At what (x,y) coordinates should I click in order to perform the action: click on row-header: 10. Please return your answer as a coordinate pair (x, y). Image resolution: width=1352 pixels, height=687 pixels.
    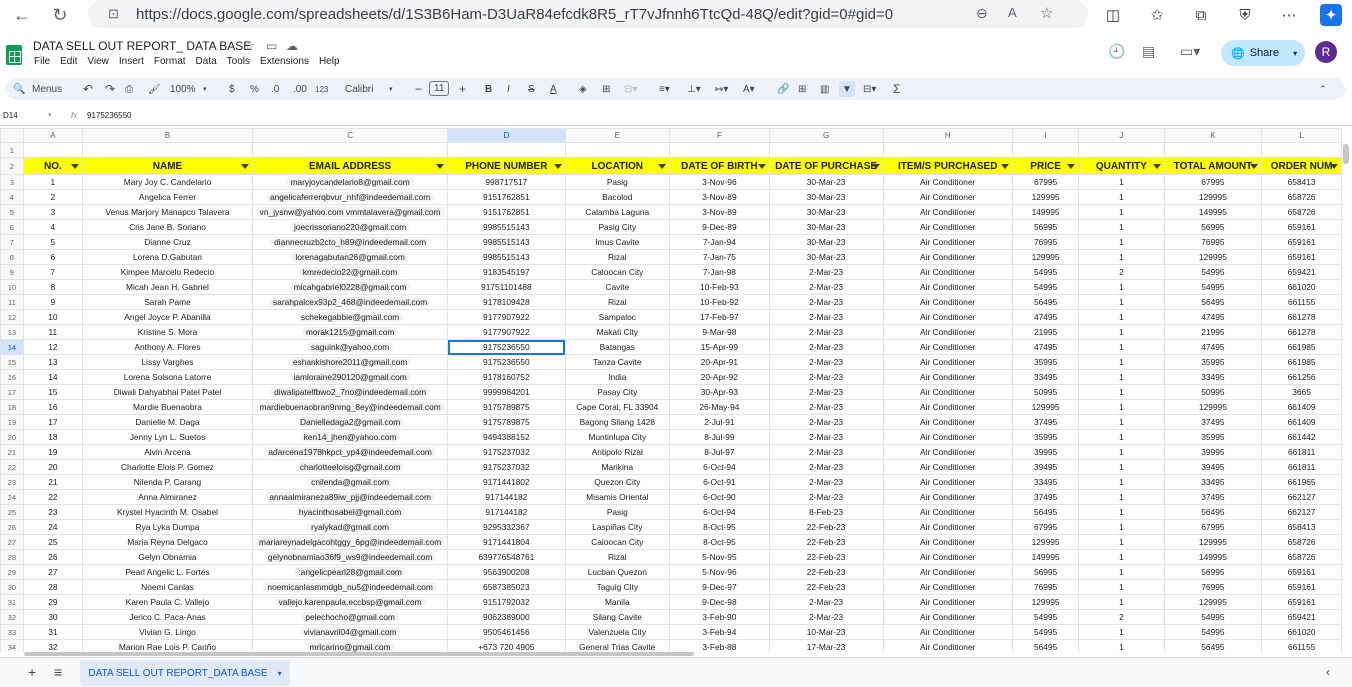
    Looking at the image, I should click on (12, 287).